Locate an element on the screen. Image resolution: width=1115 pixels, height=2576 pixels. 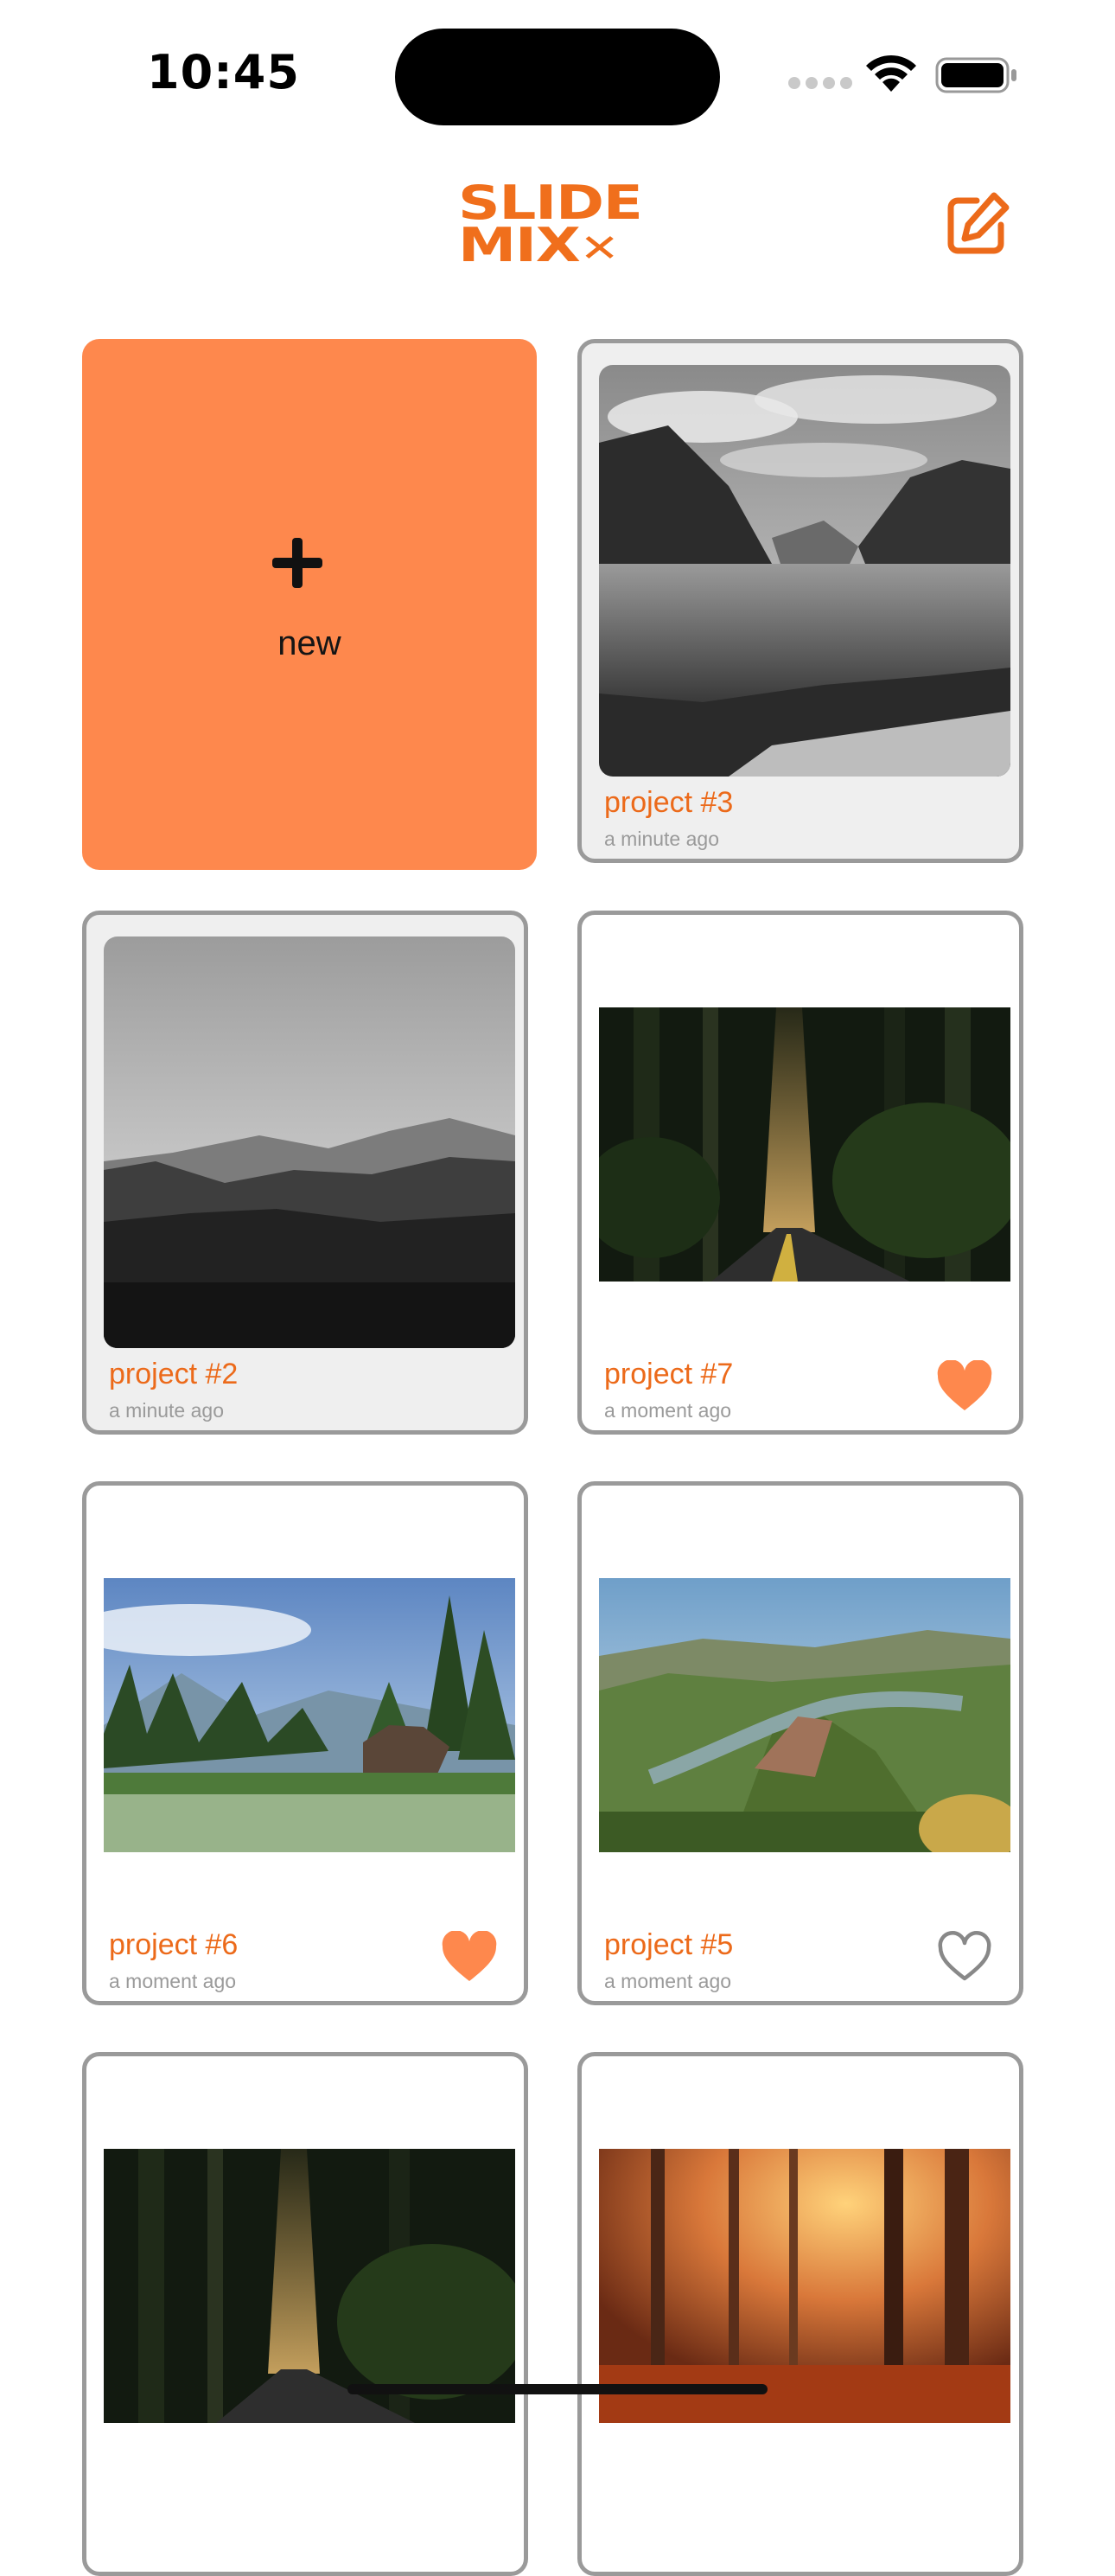
project-card: project #5 a moment ago is located at coordinates (800, 1743).